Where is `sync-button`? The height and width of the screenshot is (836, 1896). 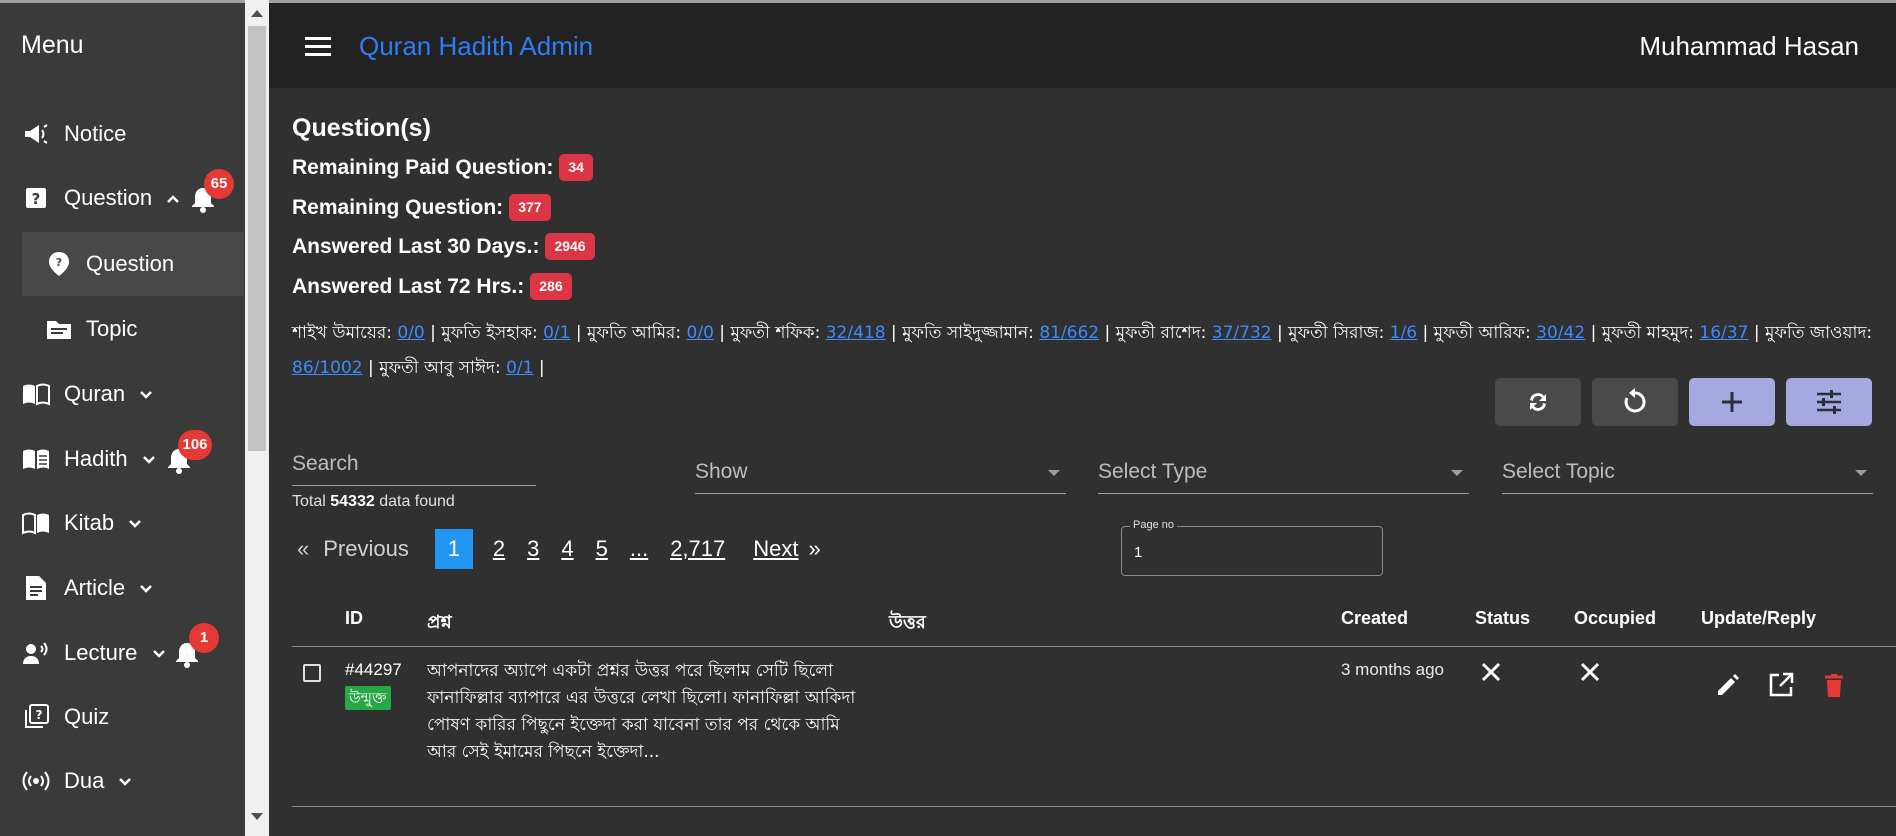 sync-button is located at coordinates (1538, 402).